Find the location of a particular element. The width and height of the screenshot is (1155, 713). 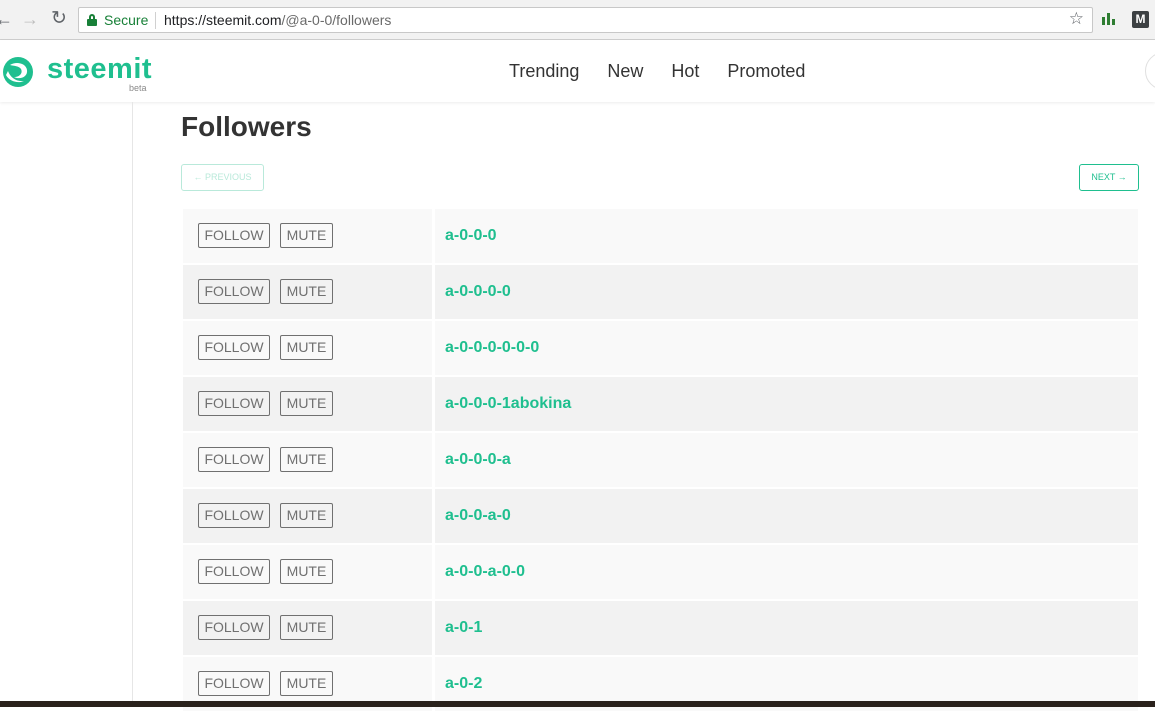

address-divider is located at coordinates (155, 20).